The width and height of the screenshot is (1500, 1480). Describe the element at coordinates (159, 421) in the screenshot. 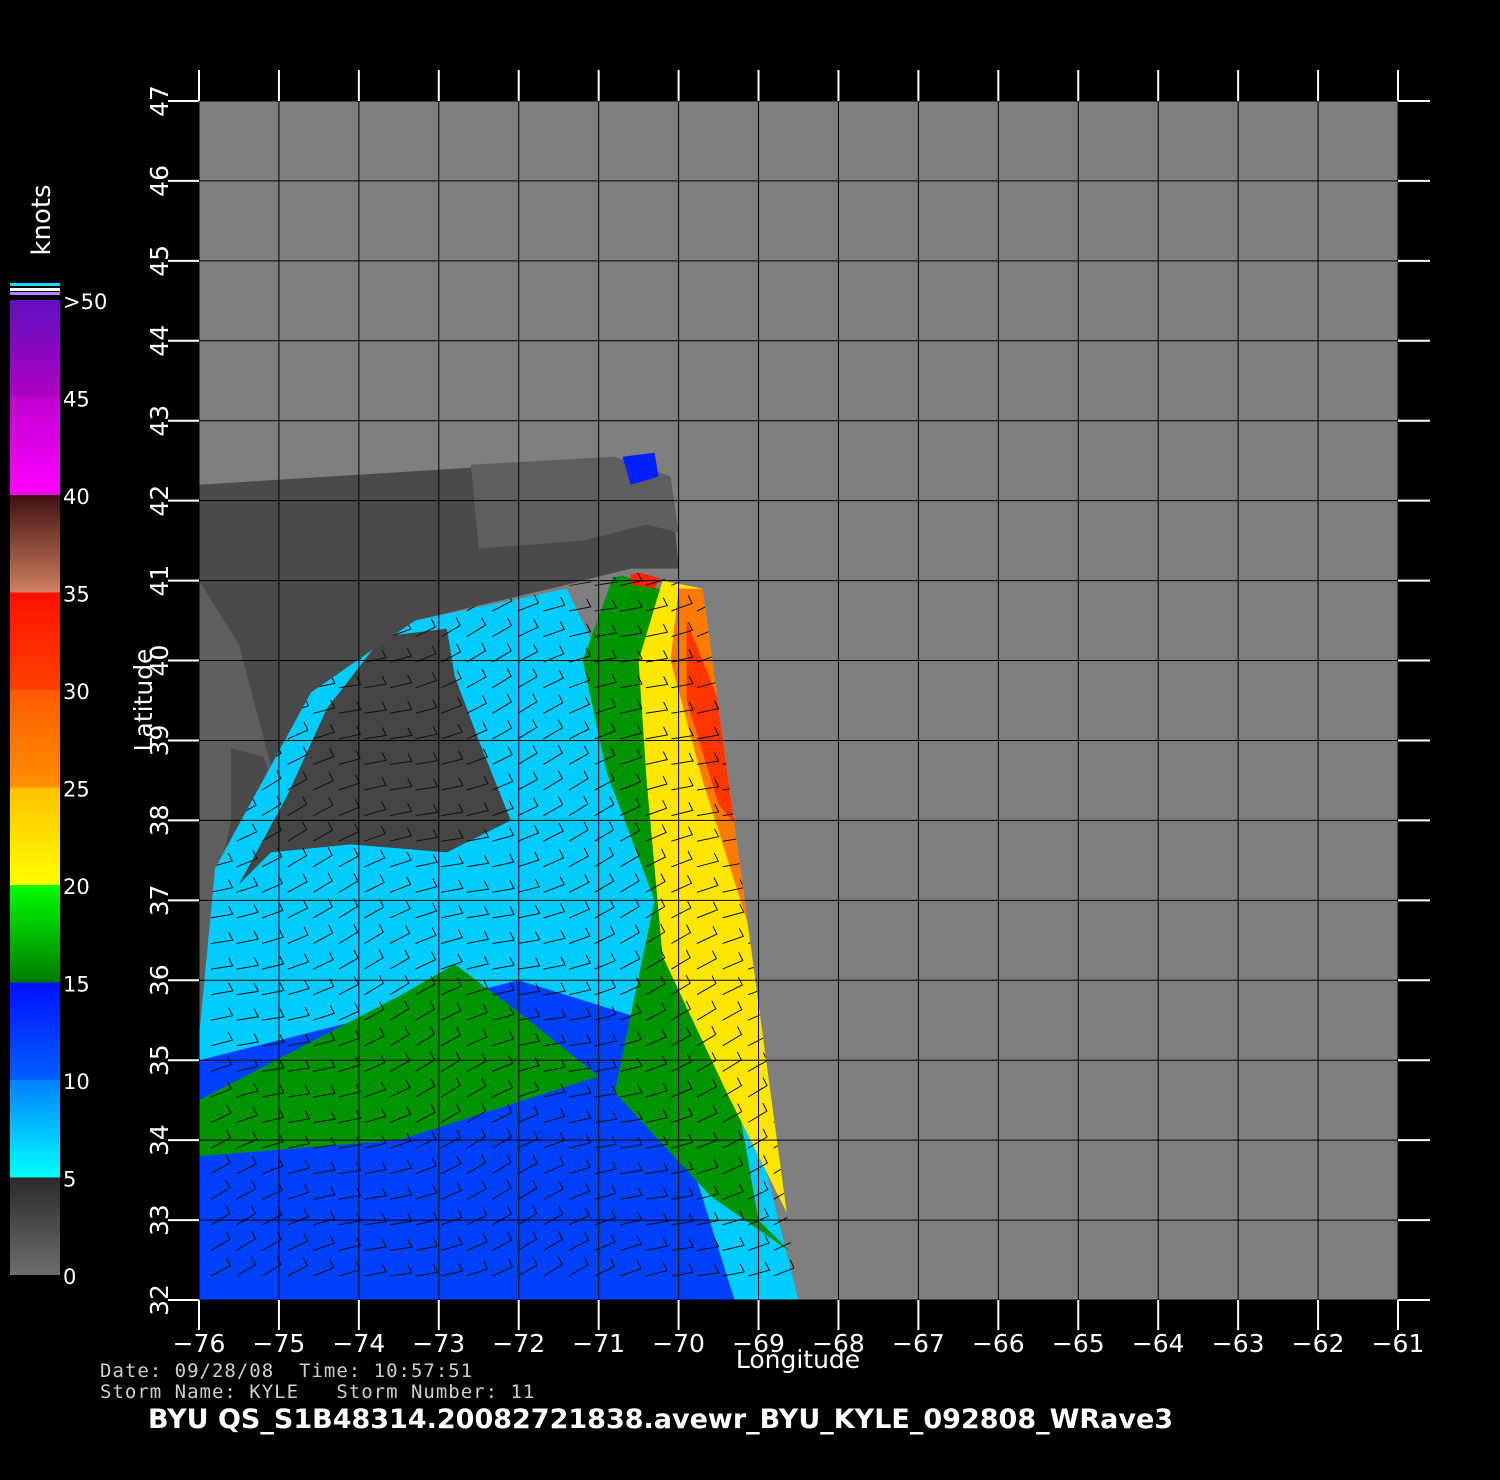

I see `y-tick-label: 43` at that location.